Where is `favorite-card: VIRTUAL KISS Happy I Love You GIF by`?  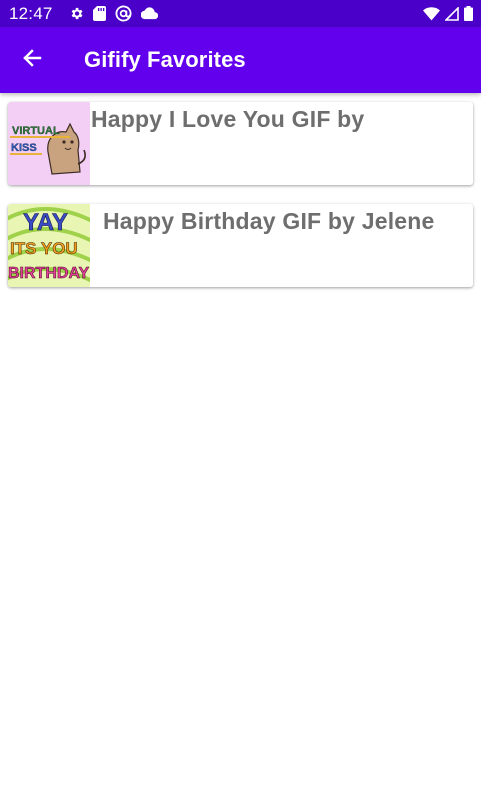
favorite-card: VIRTUAL KISS Happy I Love You GIF by is located at coordinates (240, 143).